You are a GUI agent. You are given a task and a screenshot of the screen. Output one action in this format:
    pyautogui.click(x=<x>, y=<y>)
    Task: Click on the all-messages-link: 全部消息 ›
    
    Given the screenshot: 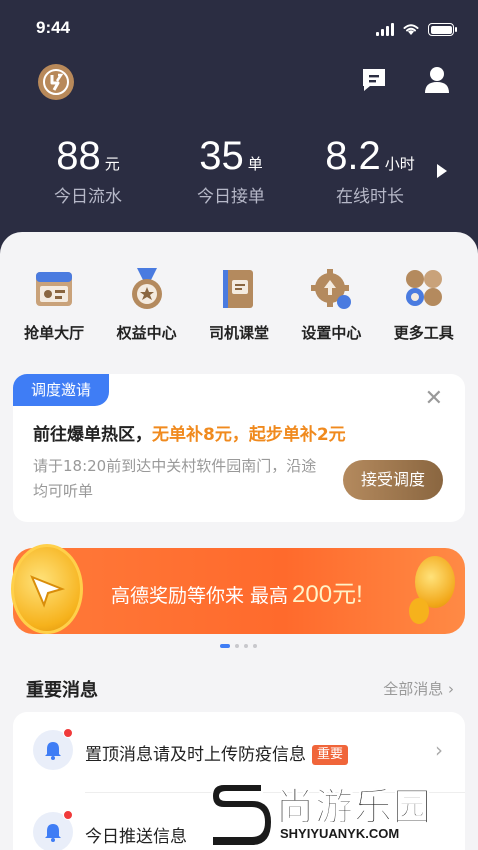 What is the action you would take?
    pyautogui.click(x=418, y=688)
    